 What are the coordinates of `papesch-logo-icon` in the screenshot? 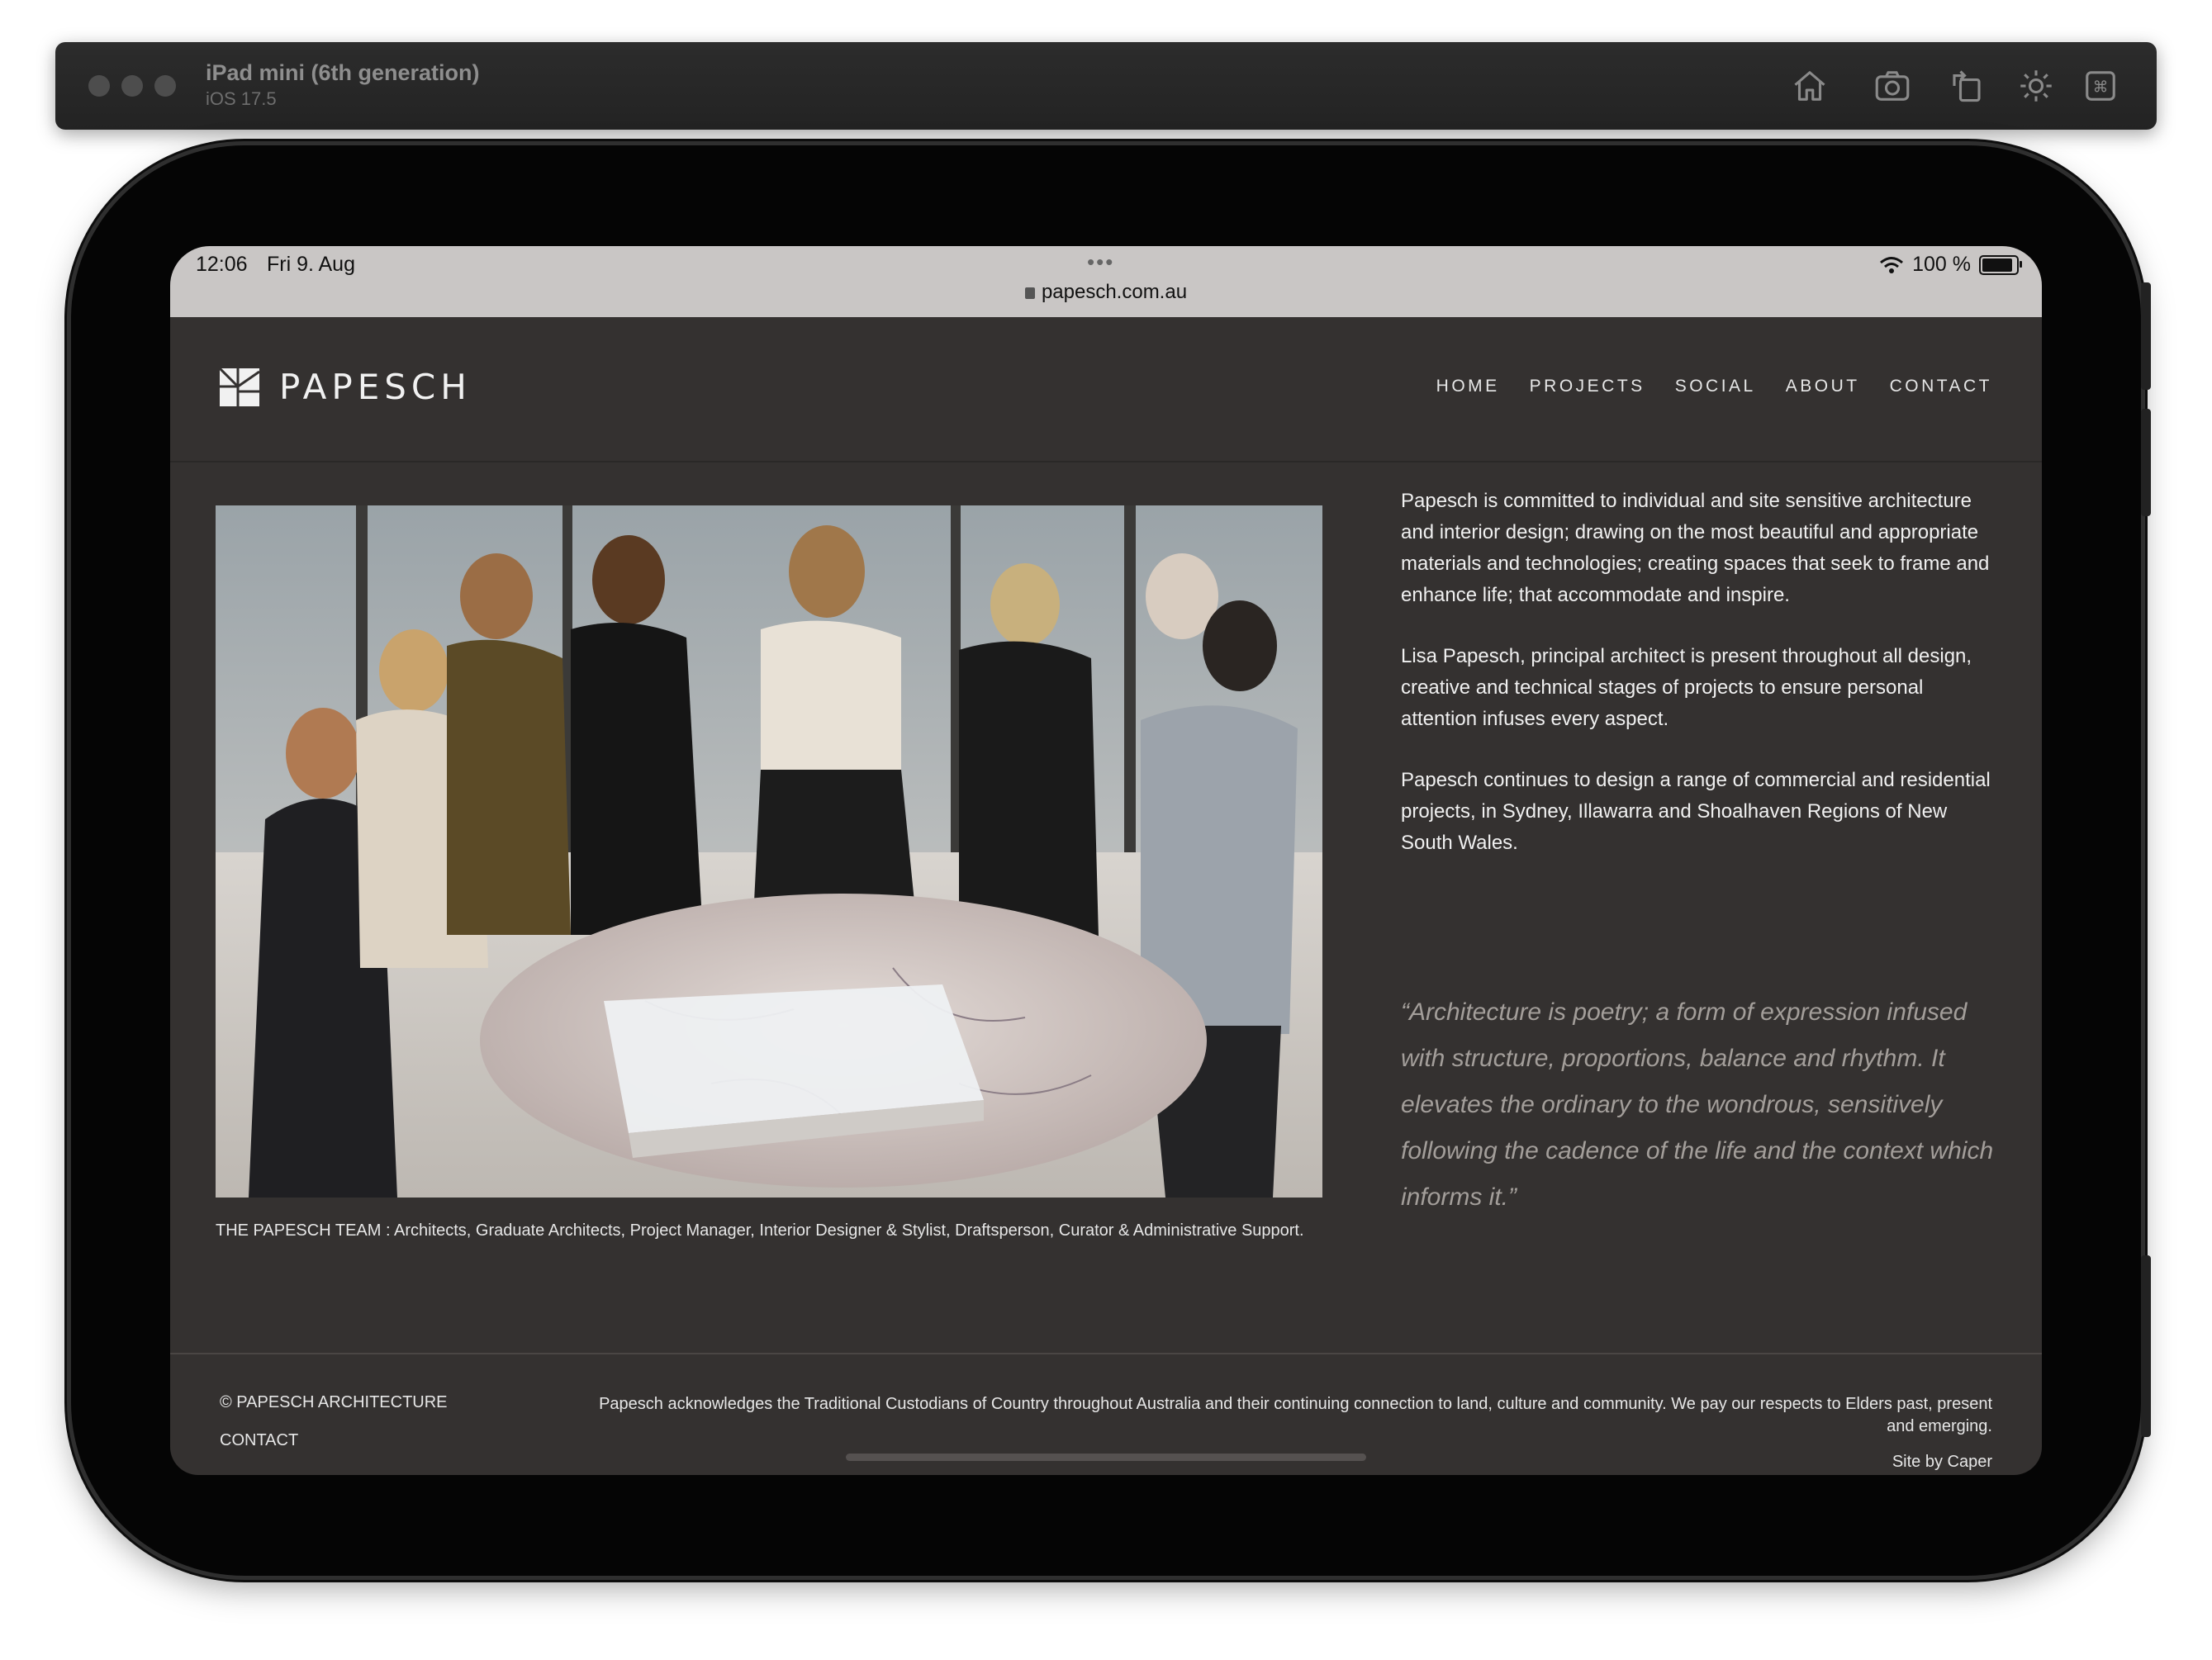 It's located at (240, 387).